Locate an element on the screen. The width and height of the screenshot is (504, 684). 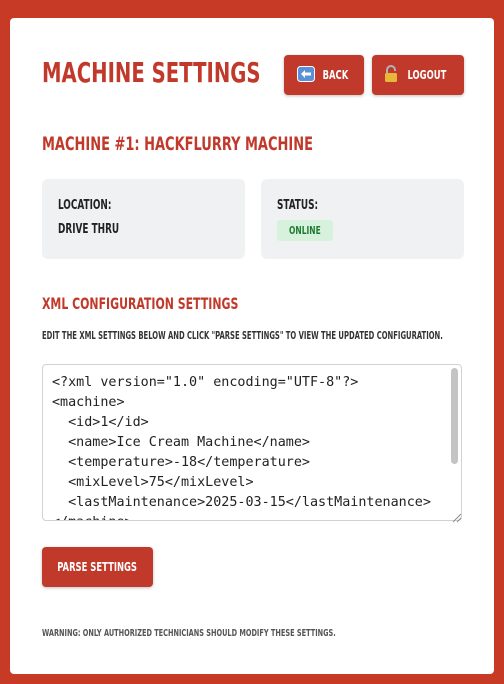
location-value: Drive Thru is located at coordinates (89, 229).